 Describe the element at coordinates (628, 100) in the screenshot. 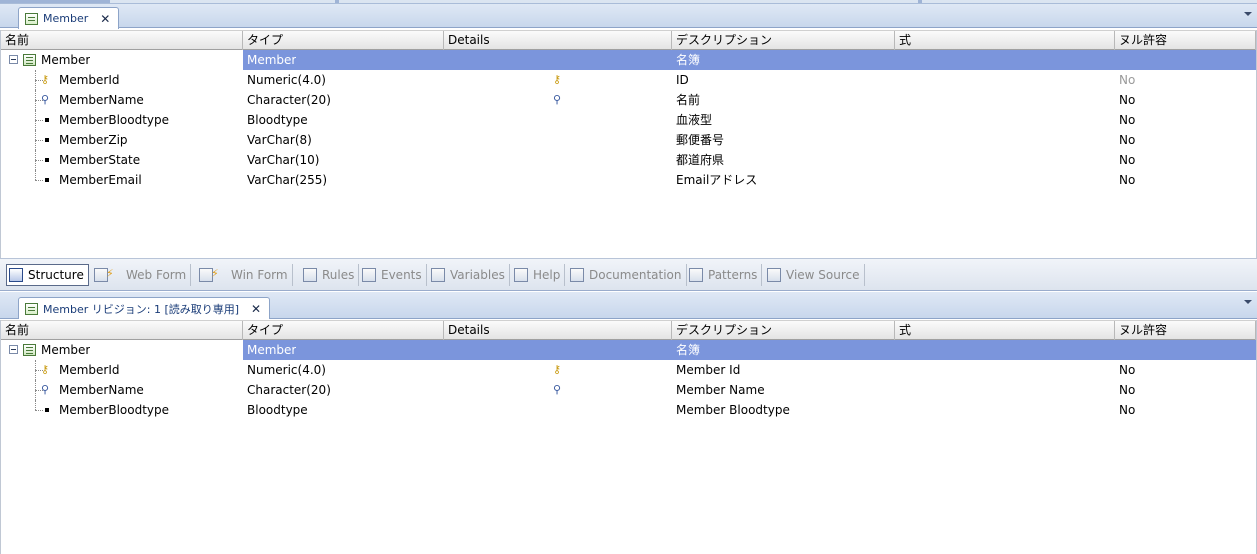

I see `attribute-row: ⚲ ⚲ MemberName Character(20) 名前 No` at that location.